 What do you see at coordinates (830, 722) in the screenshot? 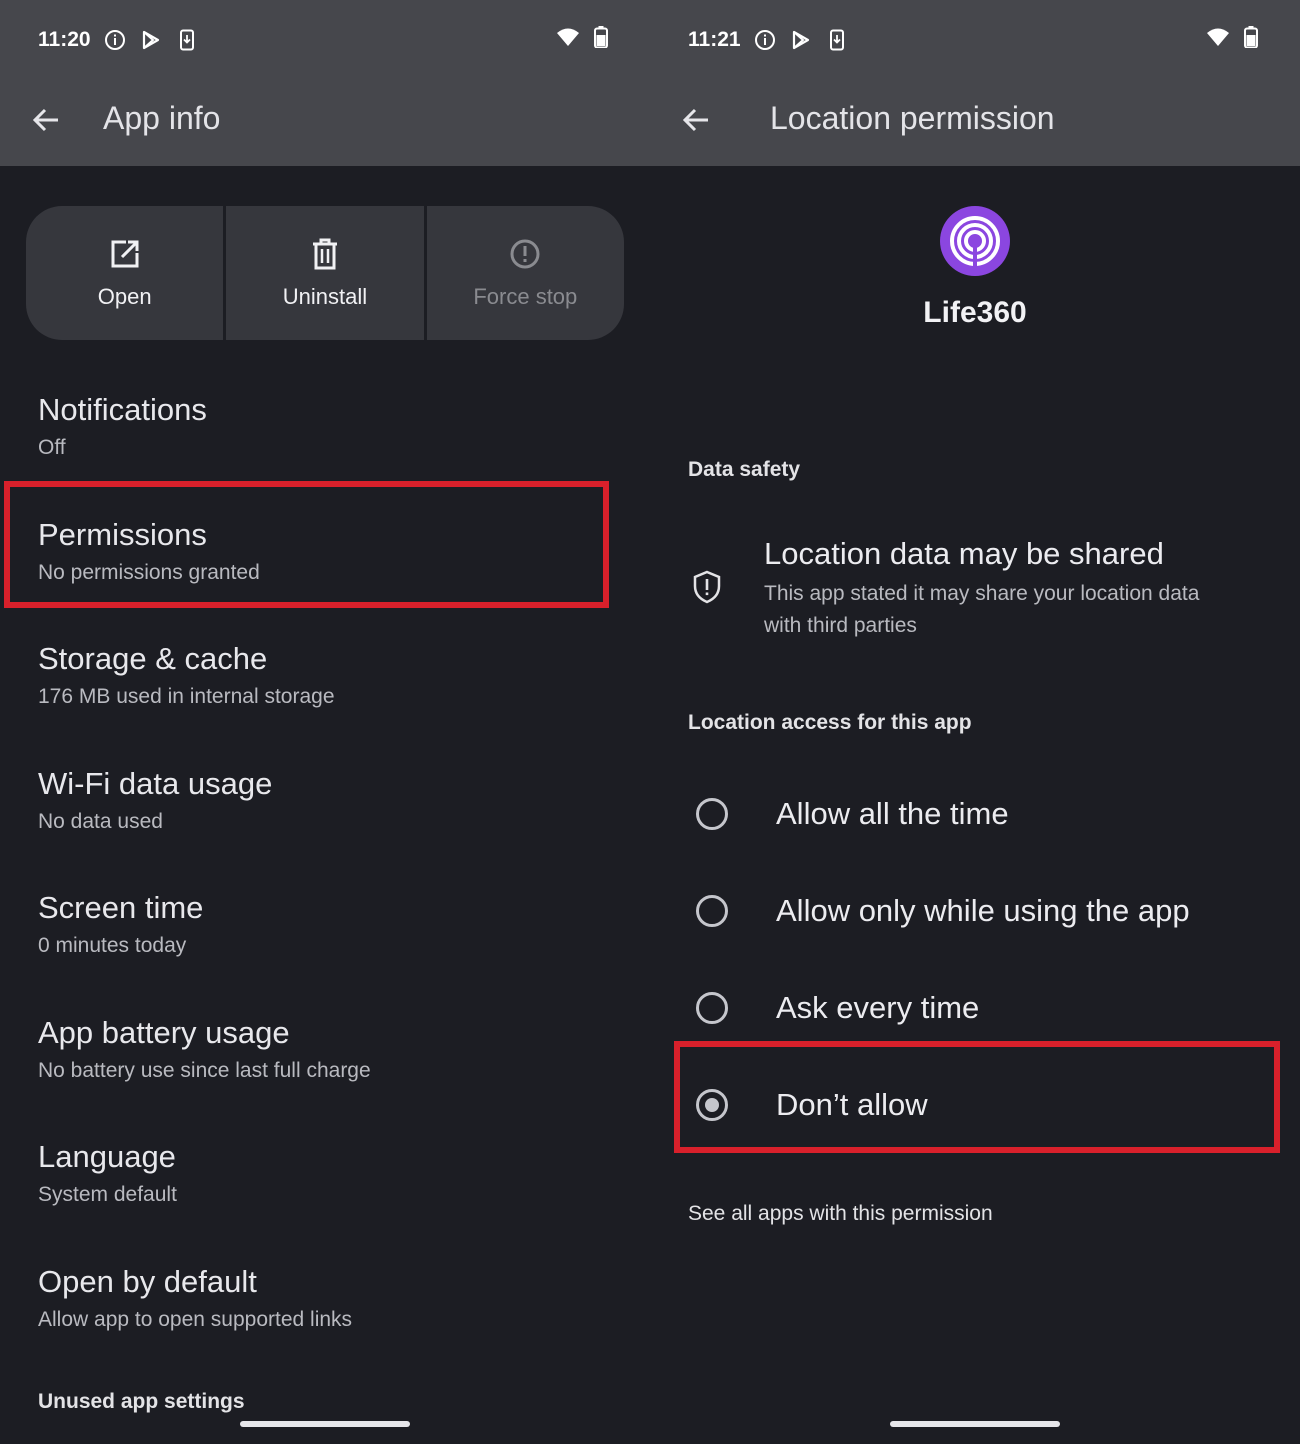
I see `location-access-header: Location access for this app` at bounding box center [830, 722].